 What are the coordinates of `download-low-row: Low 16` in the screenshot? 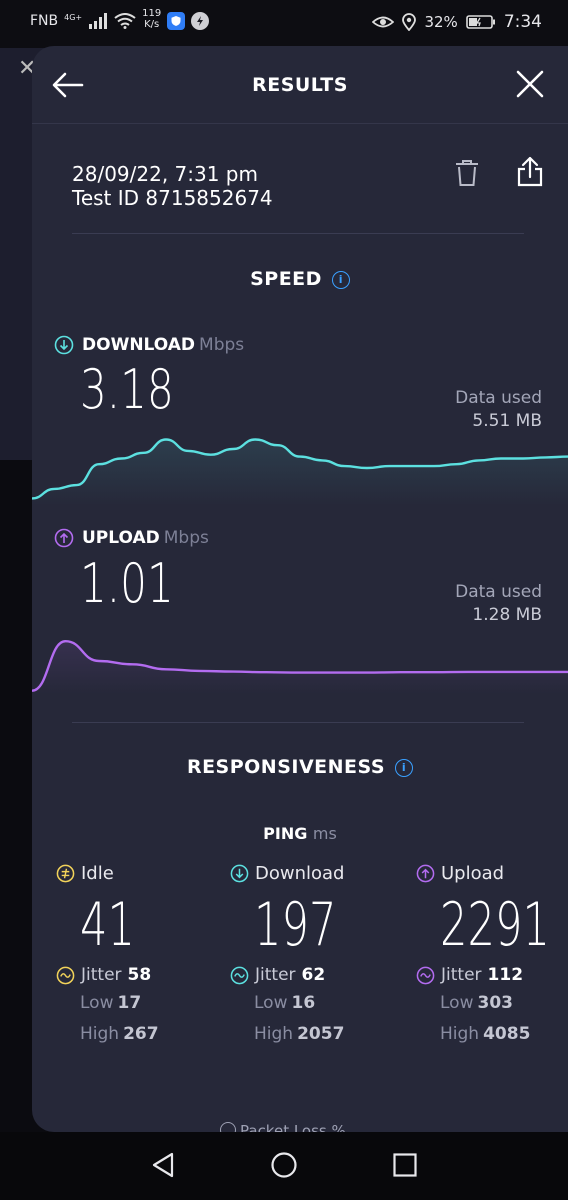 It's located at (327, 1003).